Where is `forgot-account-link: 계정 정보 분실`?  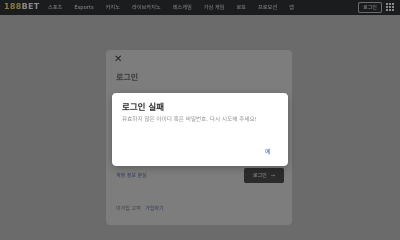
forgot-account-link: 계정 정보 분실 is located at coordinates (131, 175).